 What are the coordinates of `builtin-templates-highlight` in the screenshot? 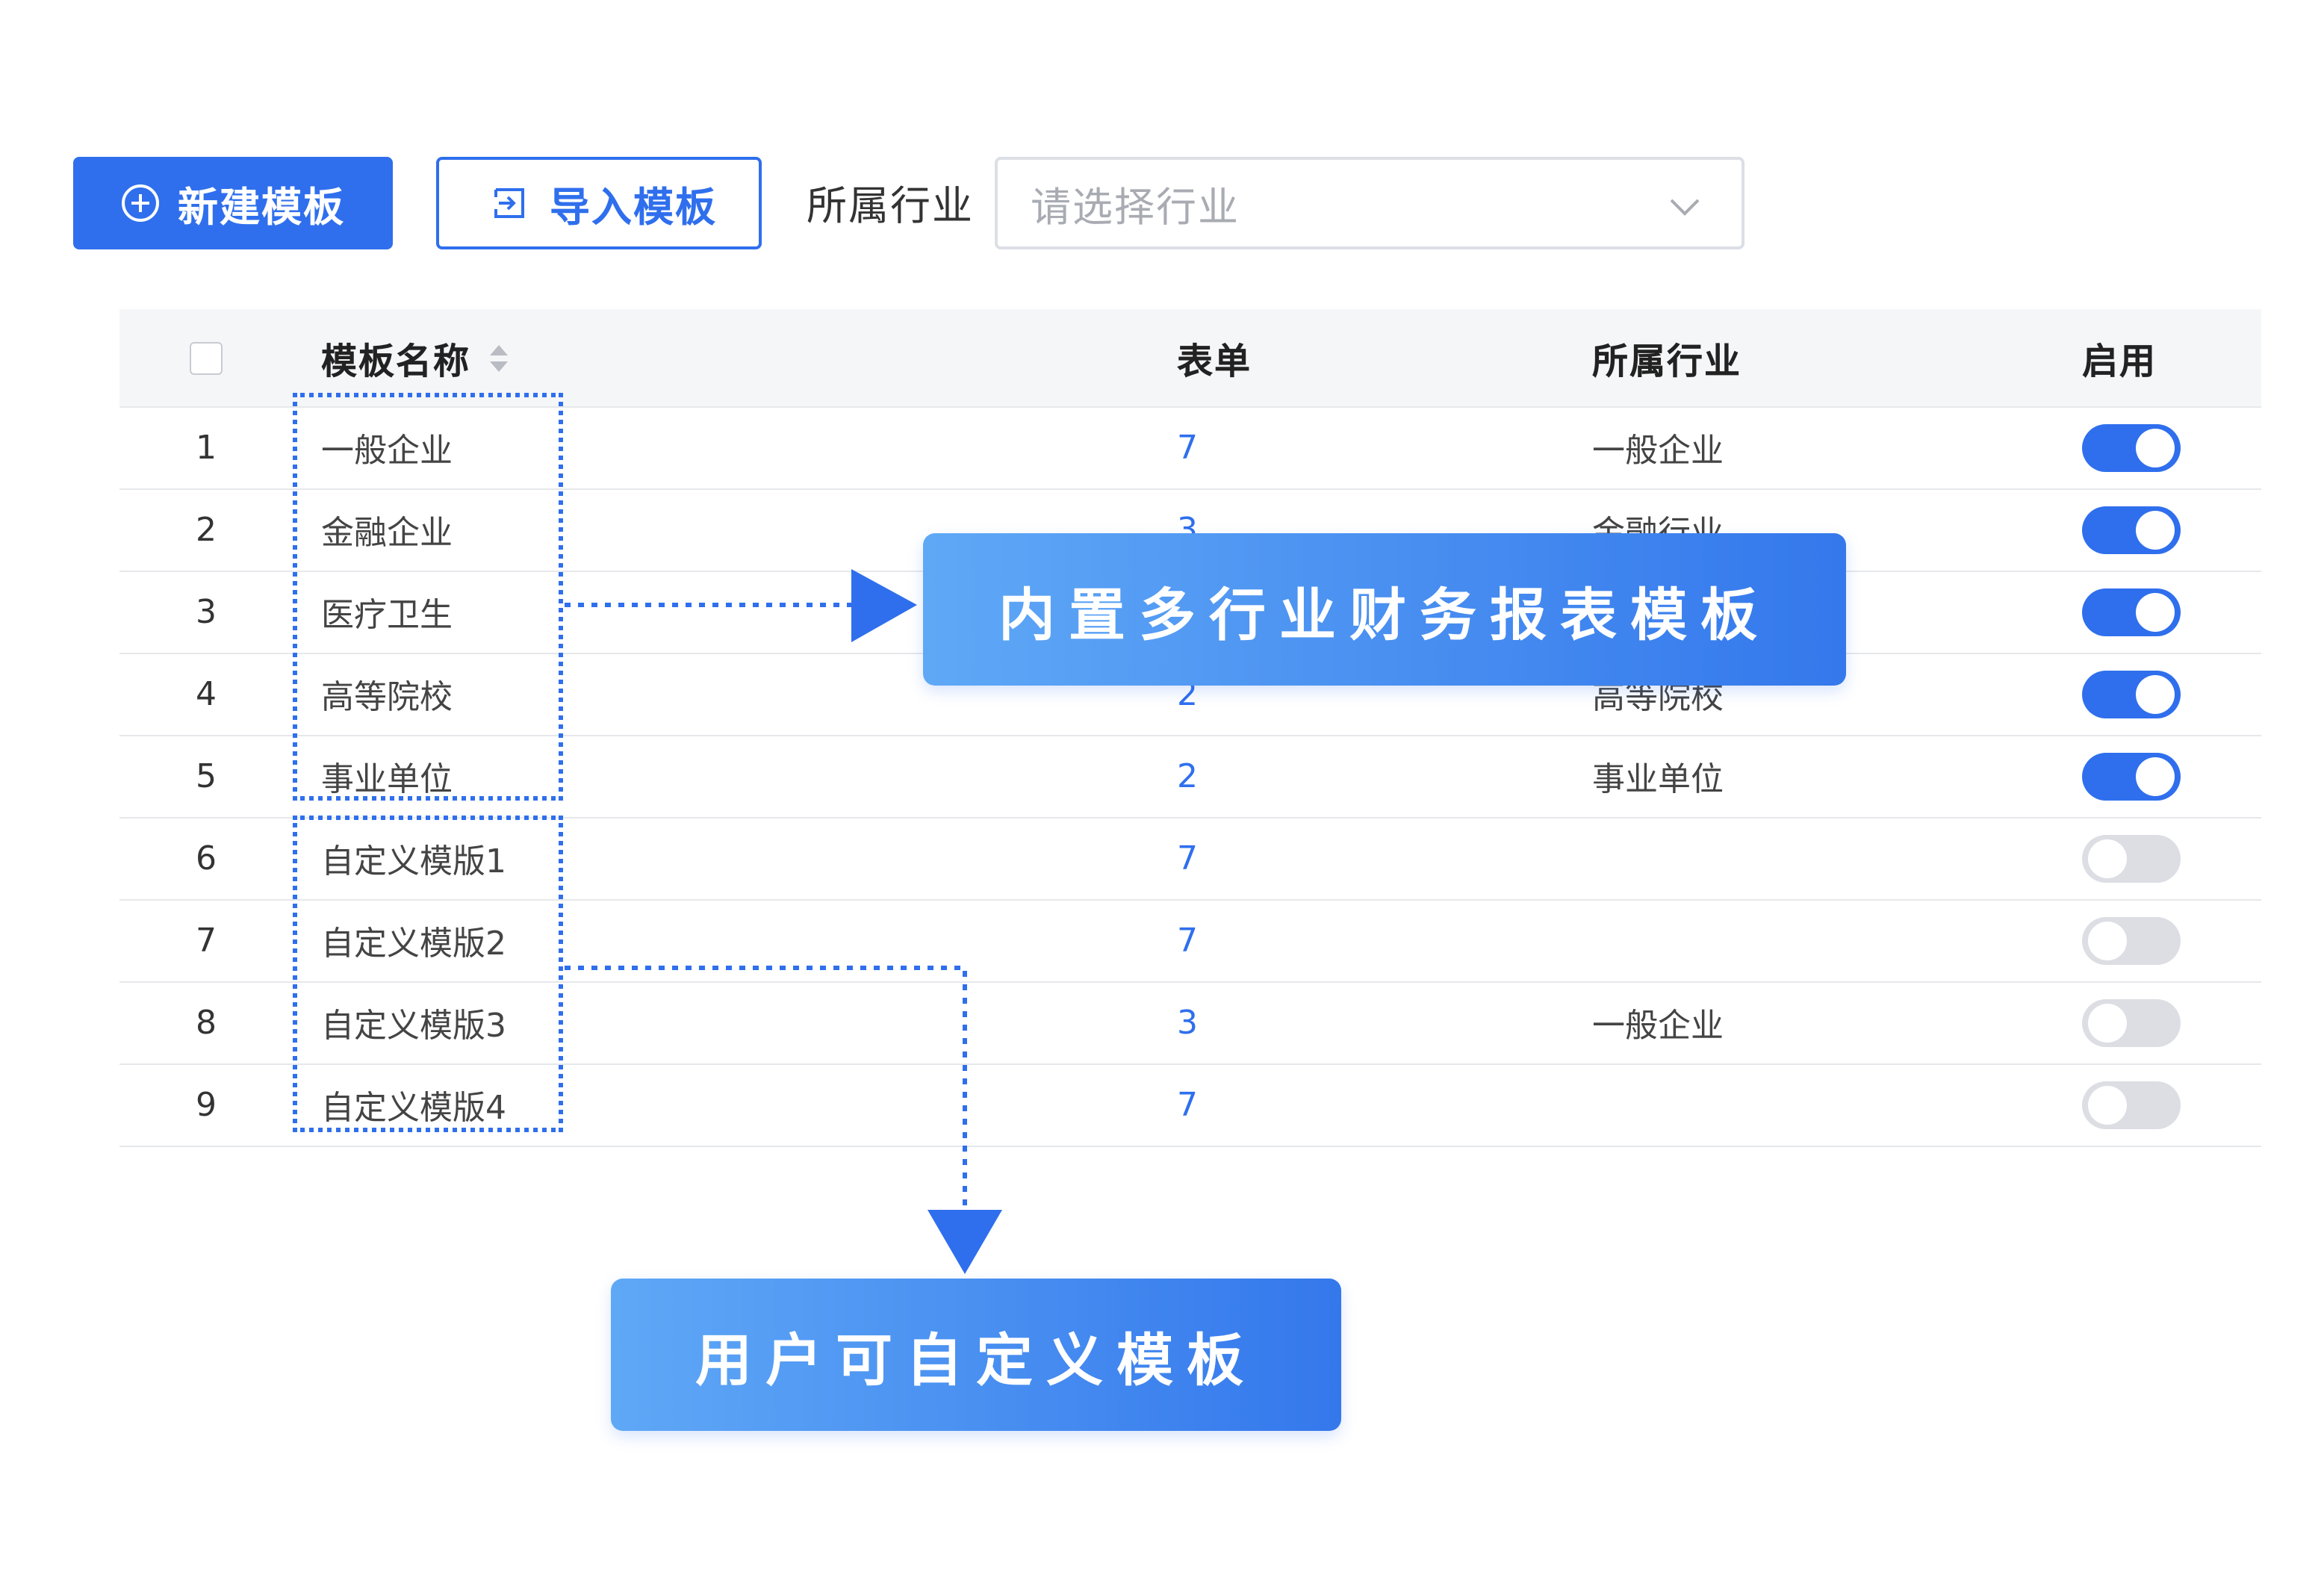 It's located at (428, 597).